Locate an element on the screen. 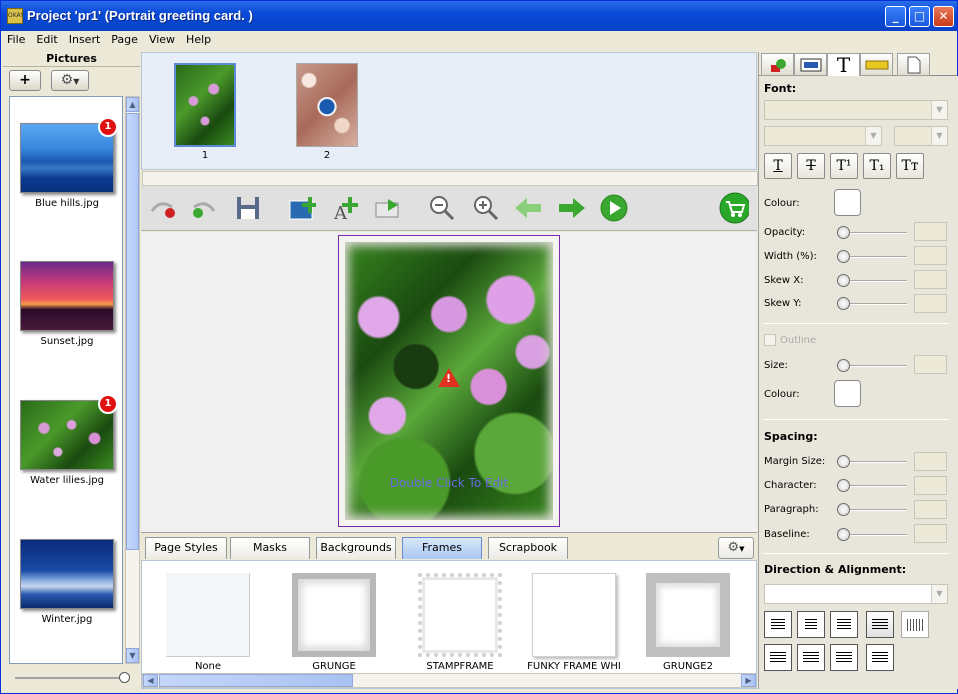 Image resolution: width=958 pixels, height=694 pixels. maximize-button: □ is located at coordinates (919, 16).